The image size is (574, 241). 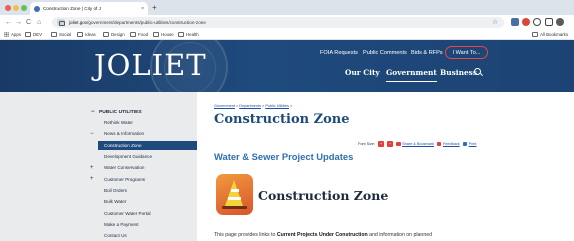 I want to click on bookmark-folder: House, so click(x=163, y=34).